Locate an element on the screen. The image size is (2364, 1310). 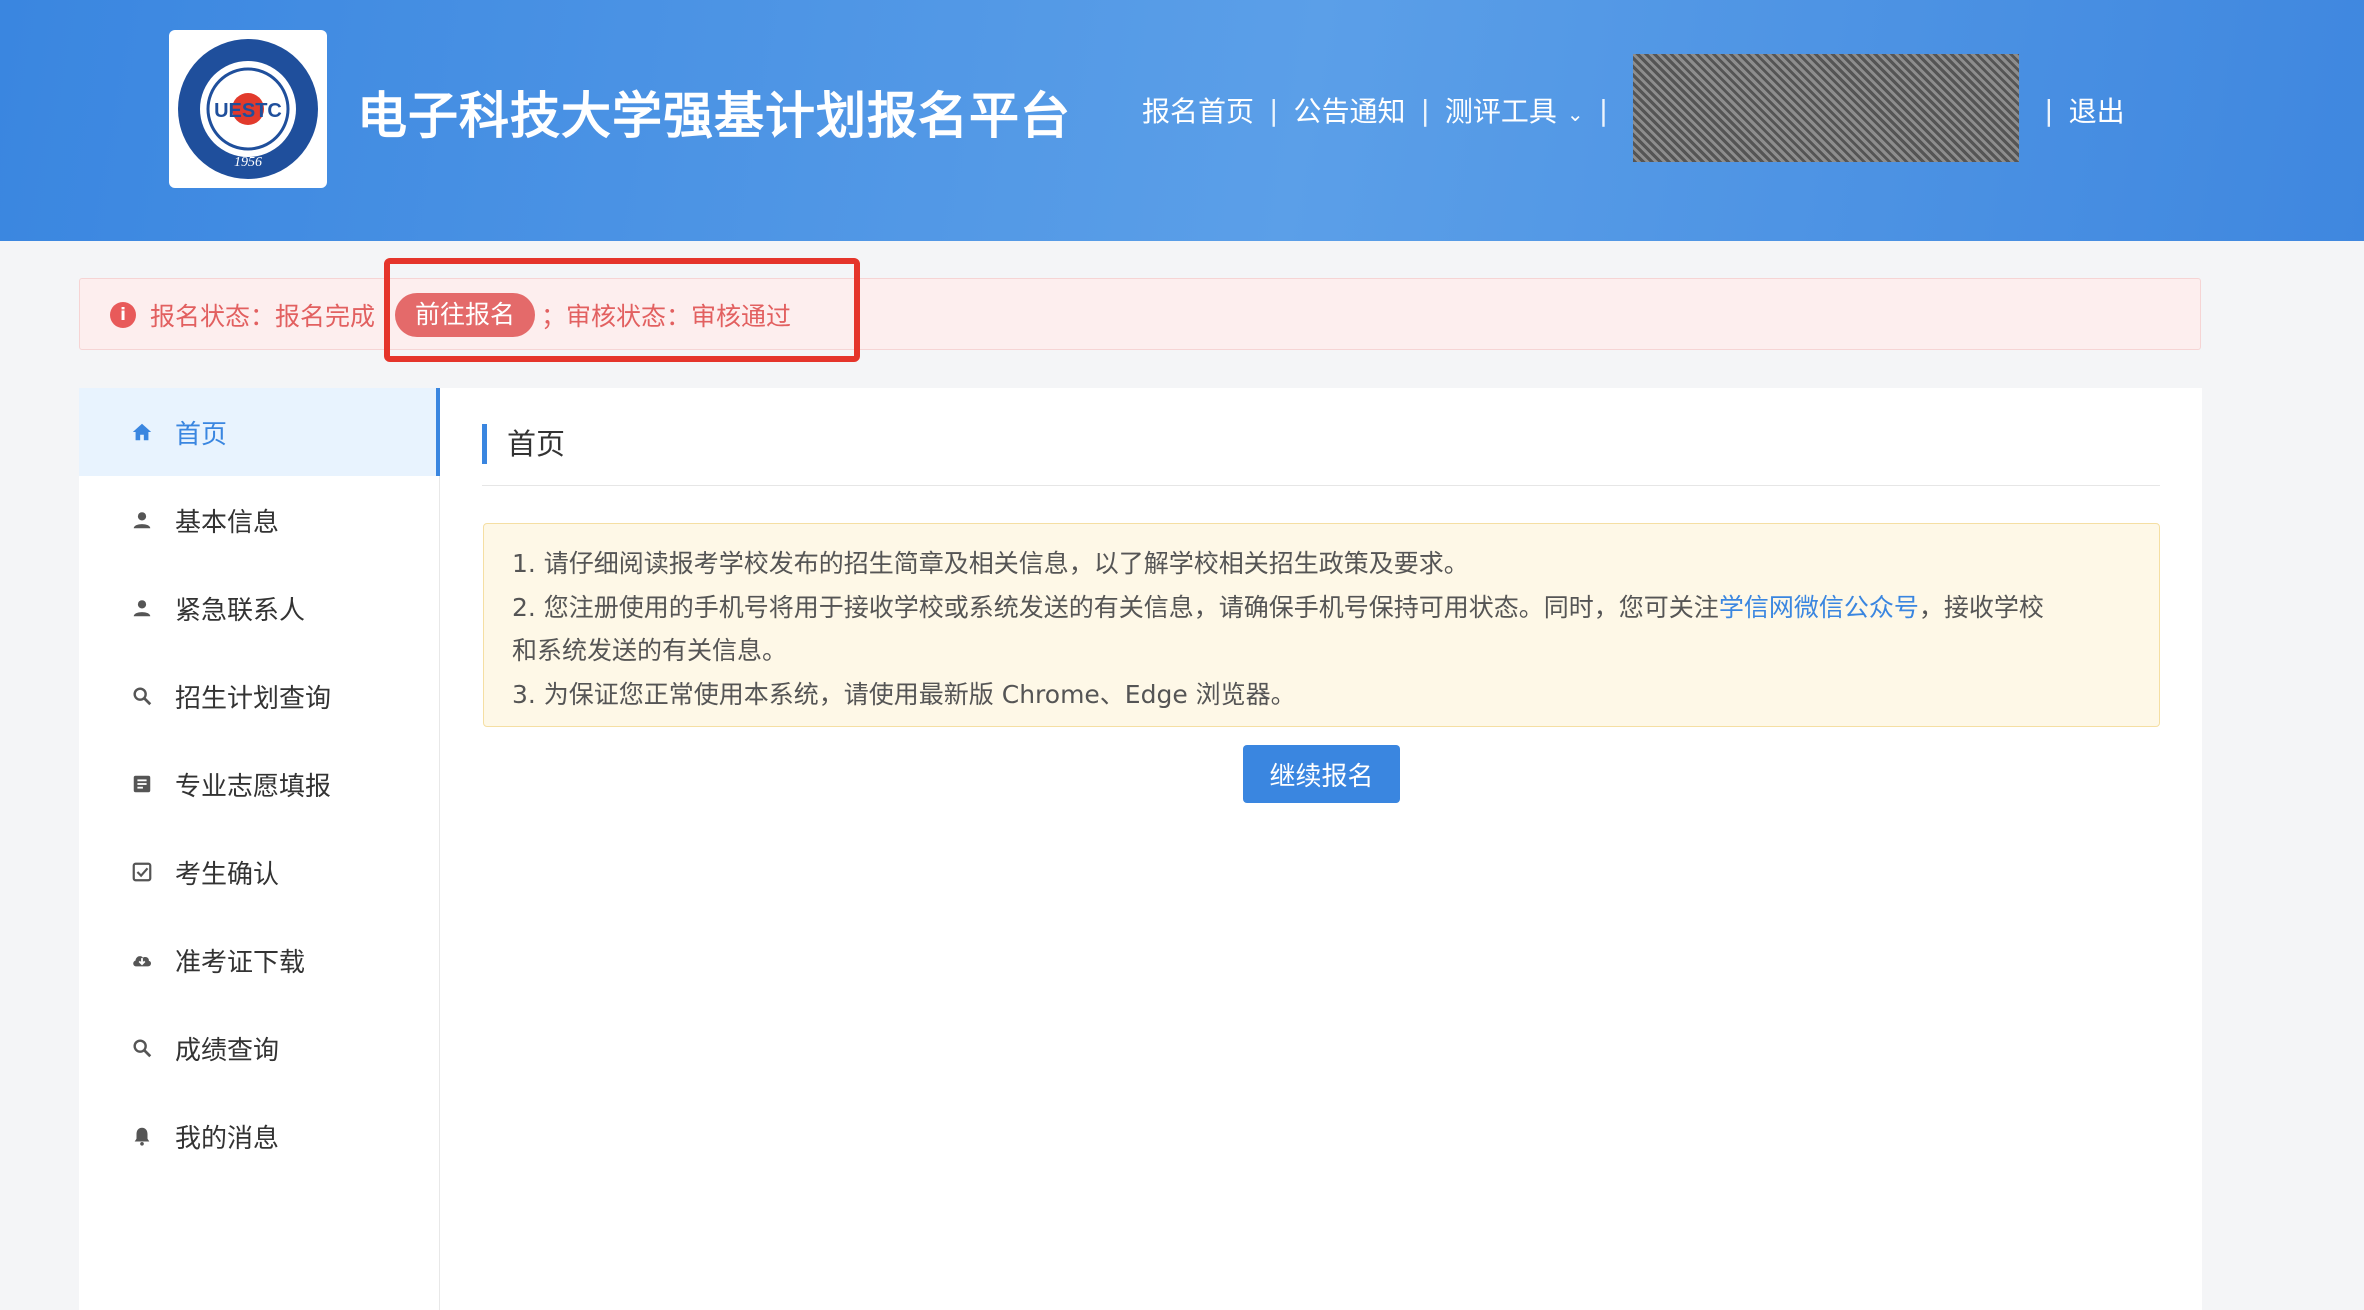
sidebar-item-label: 招生计划查询 is located at coordinates (253, 698).